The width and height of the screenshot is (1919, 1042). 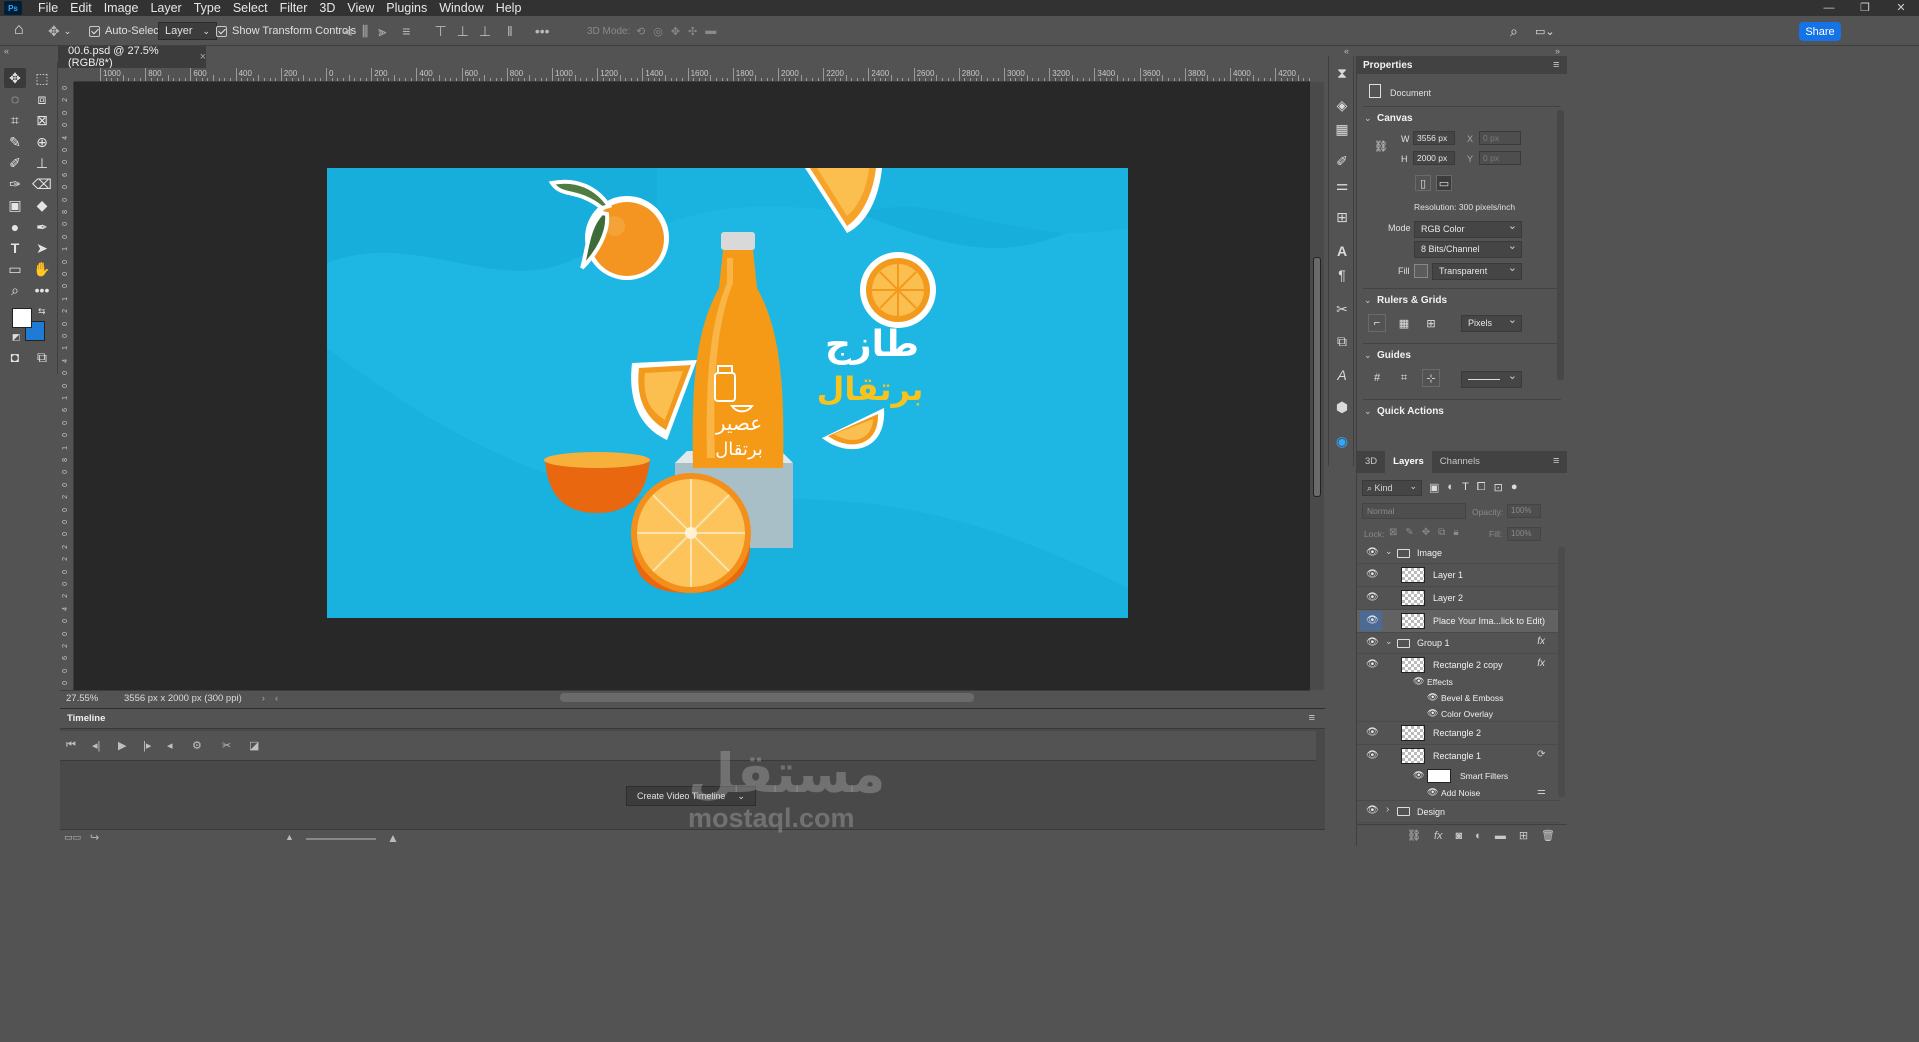 I want to click on discover-icon: ◉, so click(x=1342, y=441).